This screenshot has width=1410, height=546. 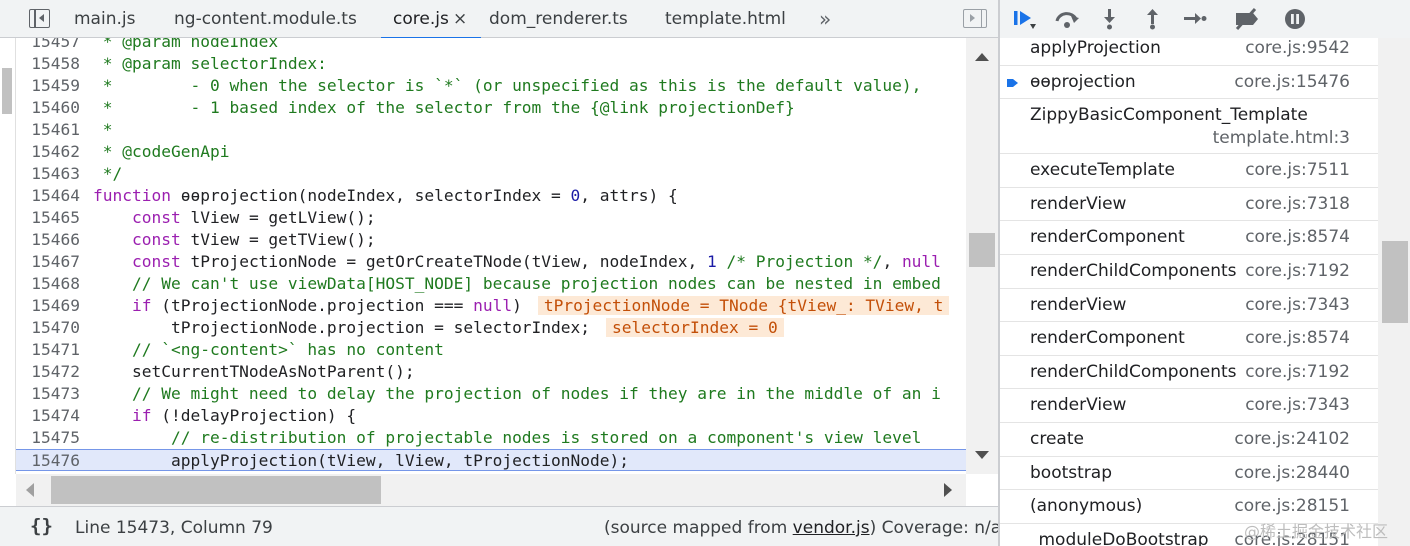 I want to click on resume-icon, so click(x=1026, y=19).